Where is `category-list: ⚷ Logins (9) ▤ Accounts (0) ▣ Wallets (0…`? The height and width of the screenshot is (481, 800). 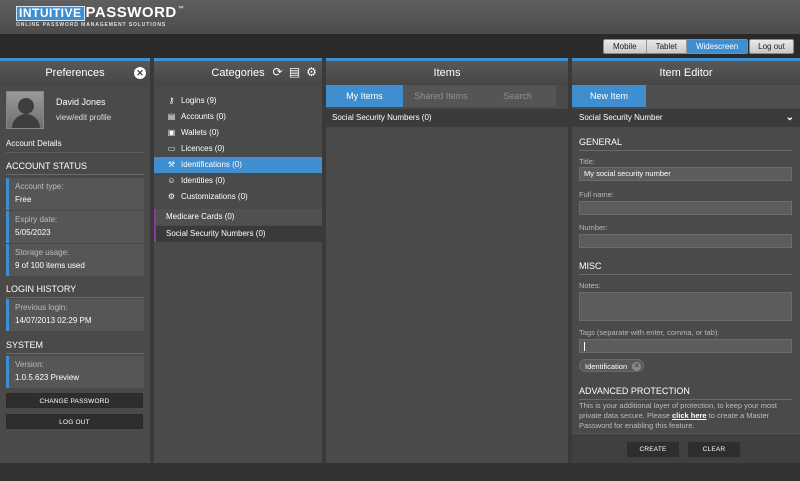
category-list: ⚷ Logins (9) ▤ Accounts (0) ▣ Wallets (0… is located at coordinates (238, 149).